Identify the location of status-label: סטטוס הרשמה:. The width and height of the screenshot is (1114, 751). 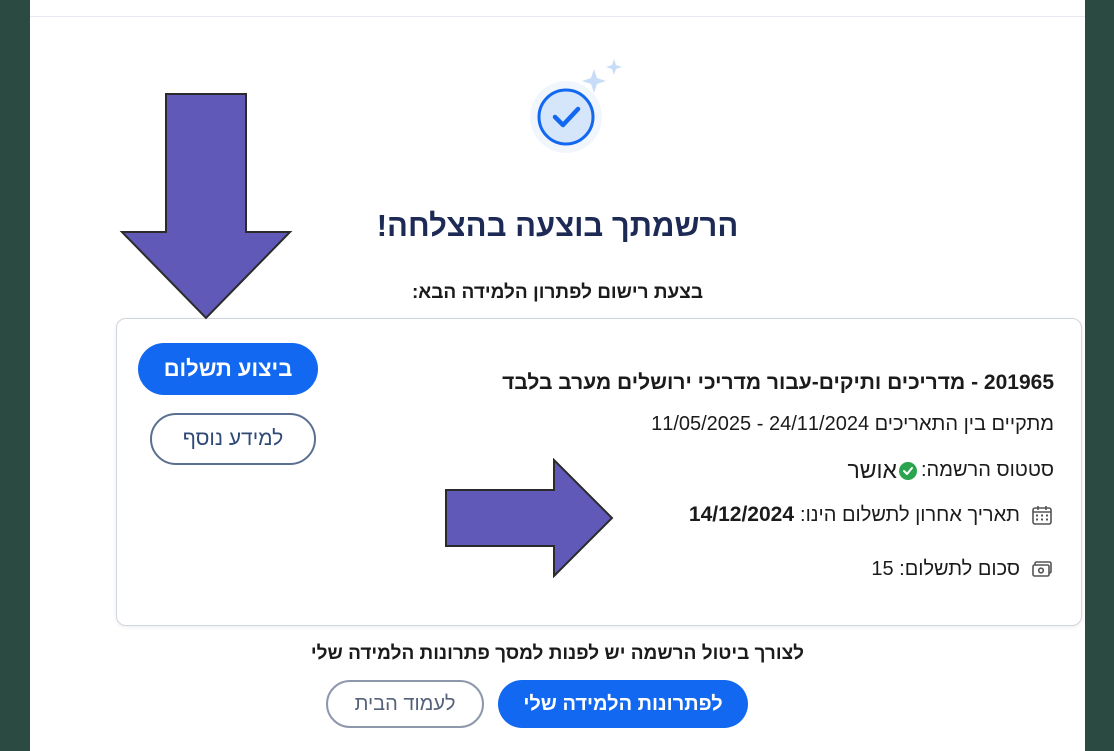
(987, 470).